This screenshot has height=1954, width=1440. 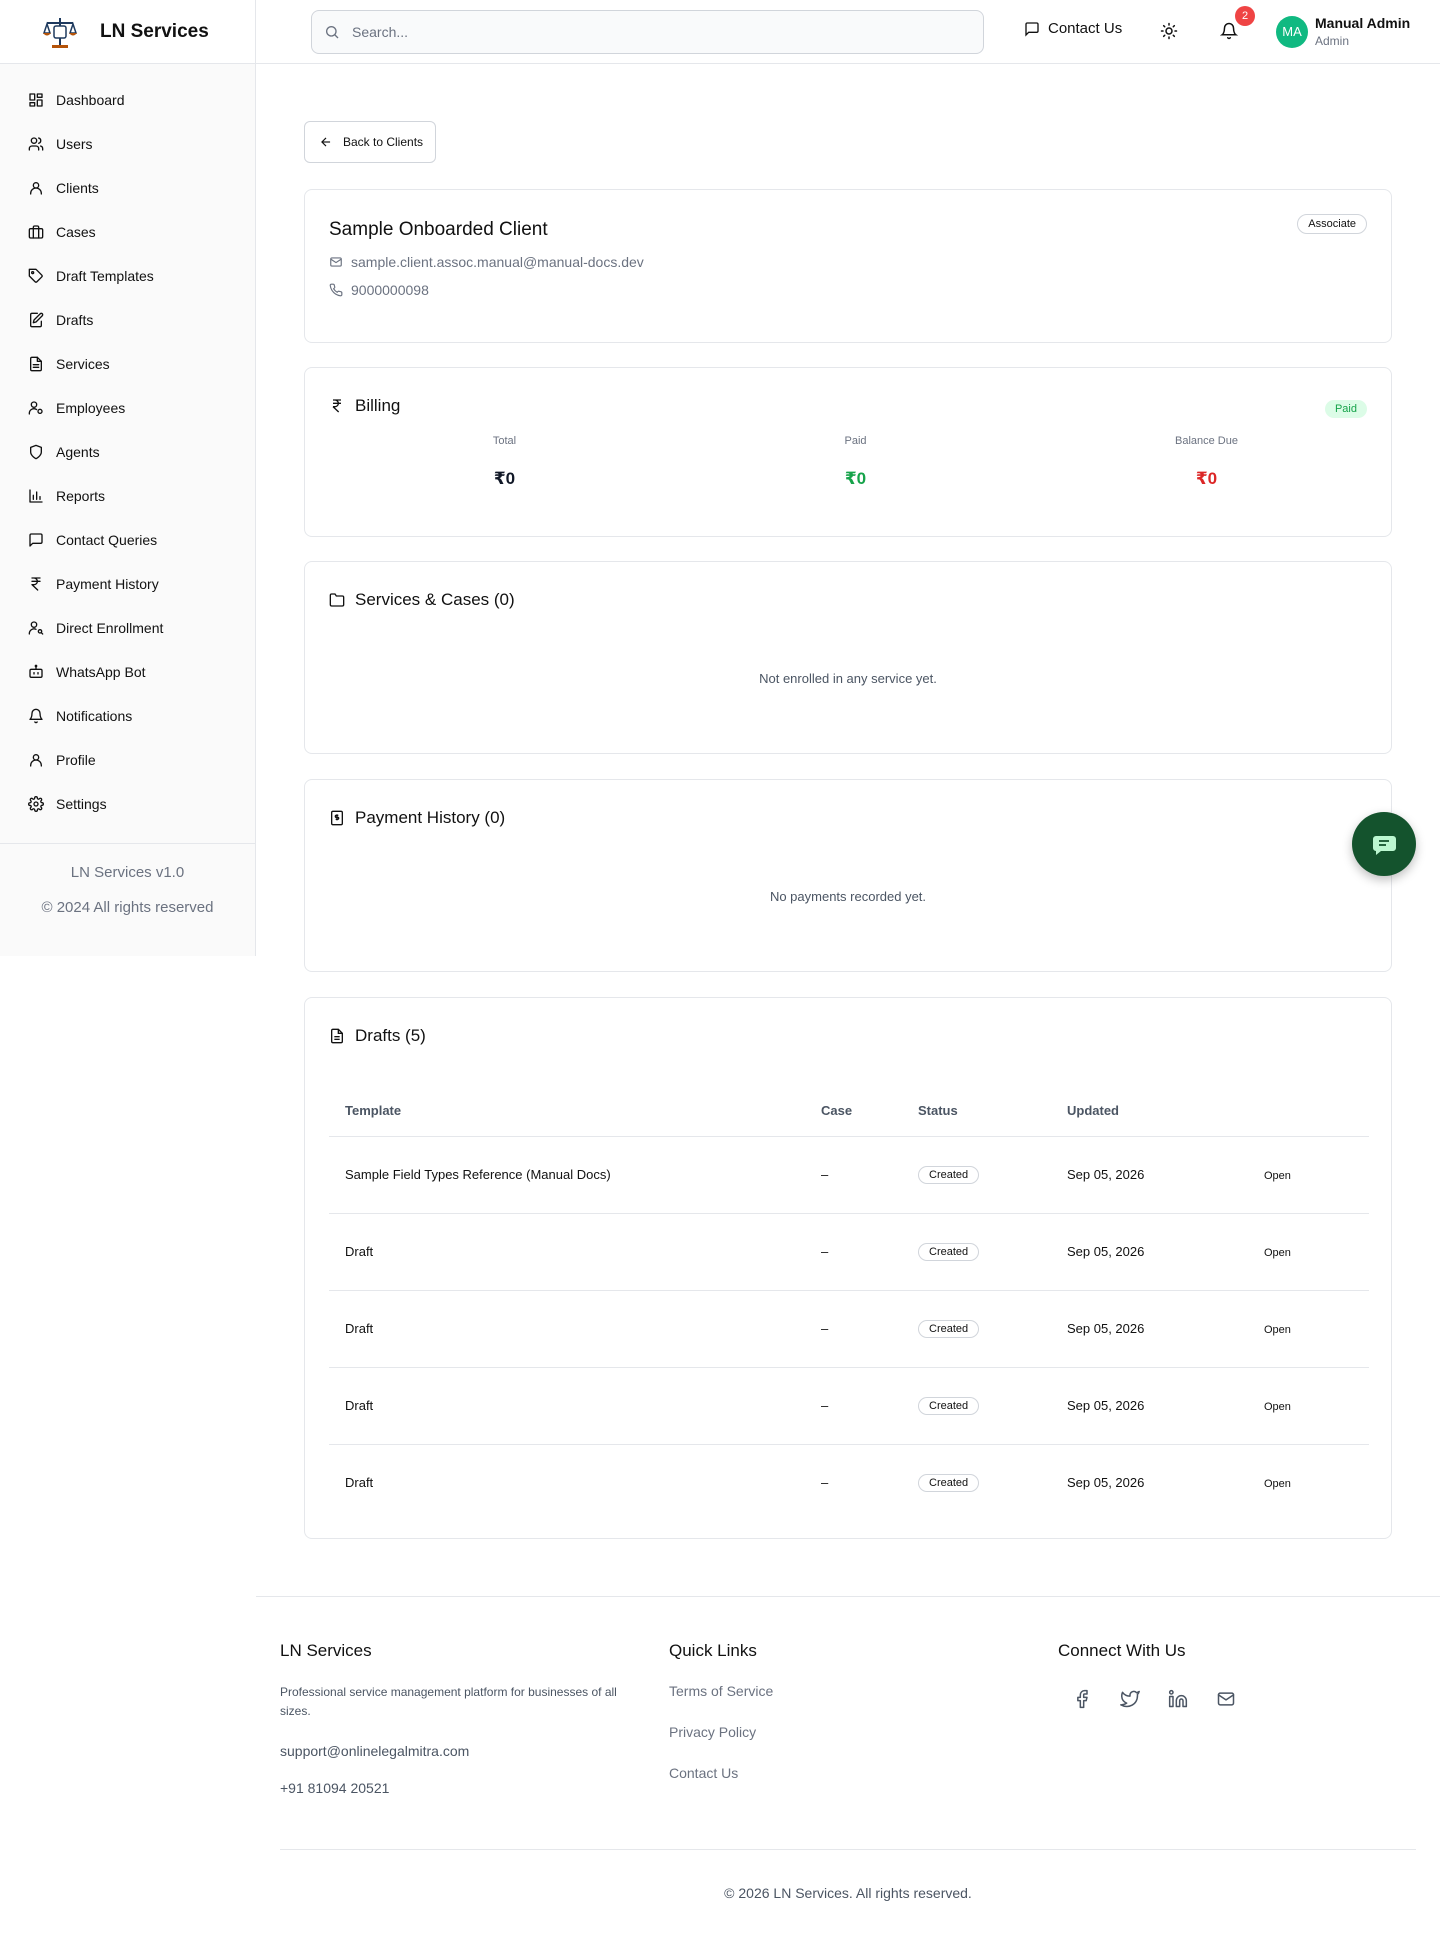 What do you see at coordinates (127, 760) in the screenshot?
I see `sidebar-item-profile: Profile` at bounding box center [127, 760].